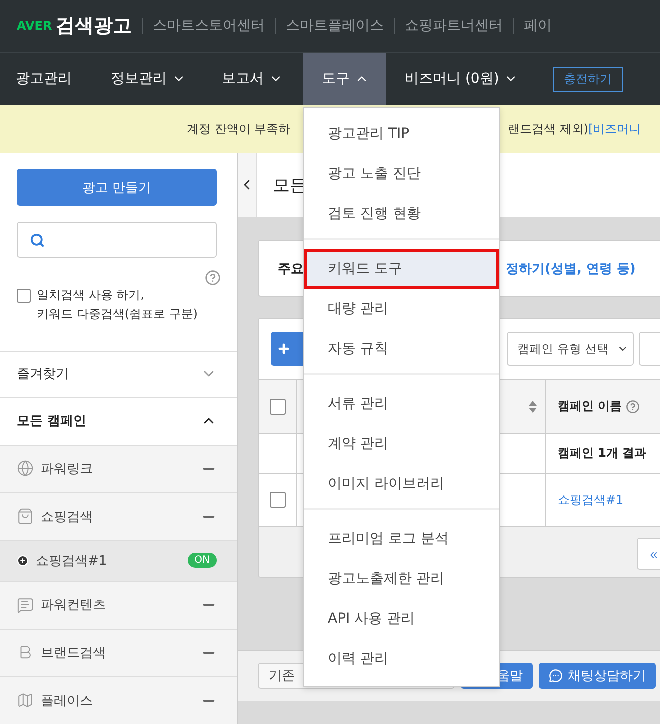  Describe the element at coordinates (571, 269) in the screenshot. I see `targeting-link: 정하기(성별, 연령 등)` at that location.